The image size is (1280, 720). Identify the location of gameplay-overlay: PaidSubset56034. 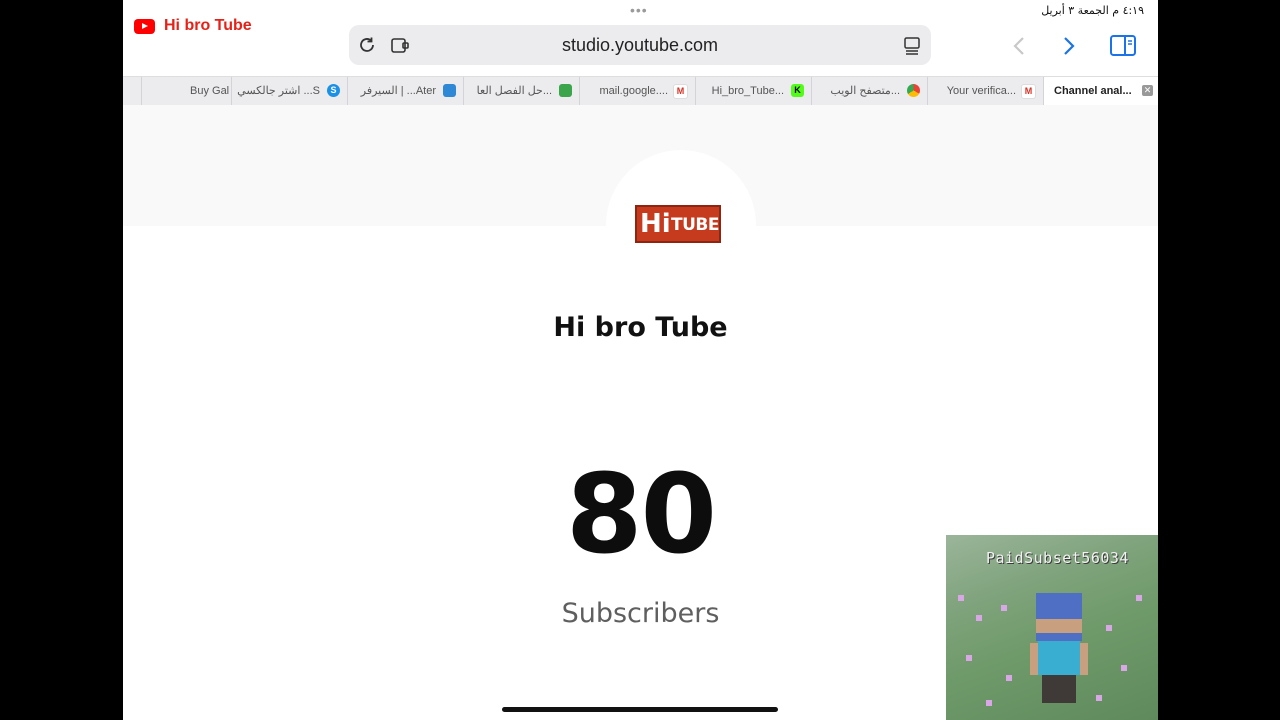
(1052, 627).